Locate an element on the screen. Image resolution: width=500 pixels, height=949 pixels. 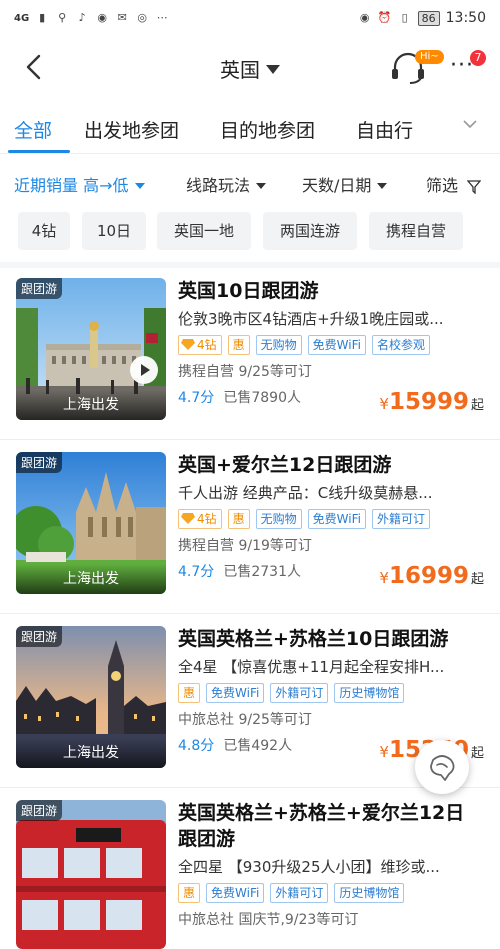
battery-indicator: 86 is located at coordinates (428, 18).